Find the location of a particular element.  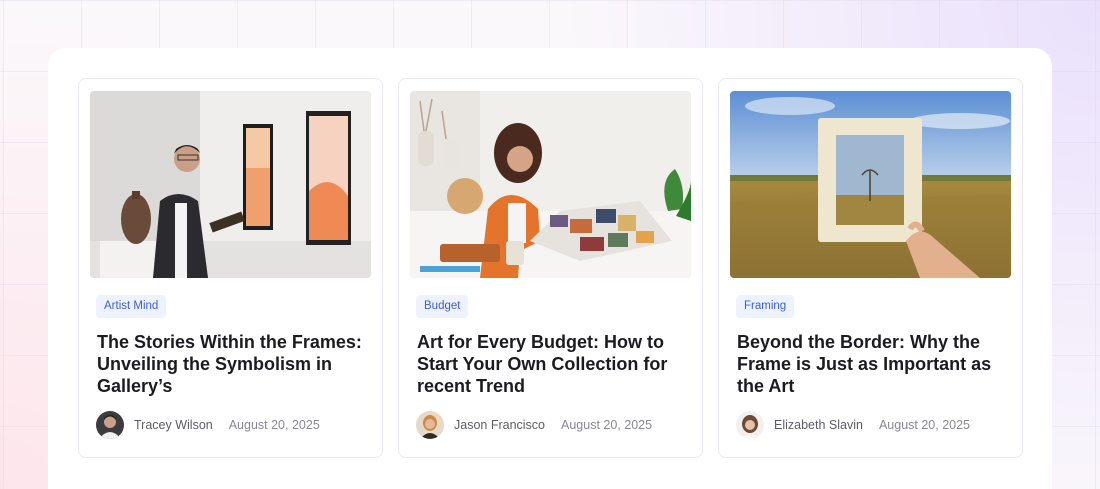

author-name: Tracey Wilson is located at coordinates (173, 425).